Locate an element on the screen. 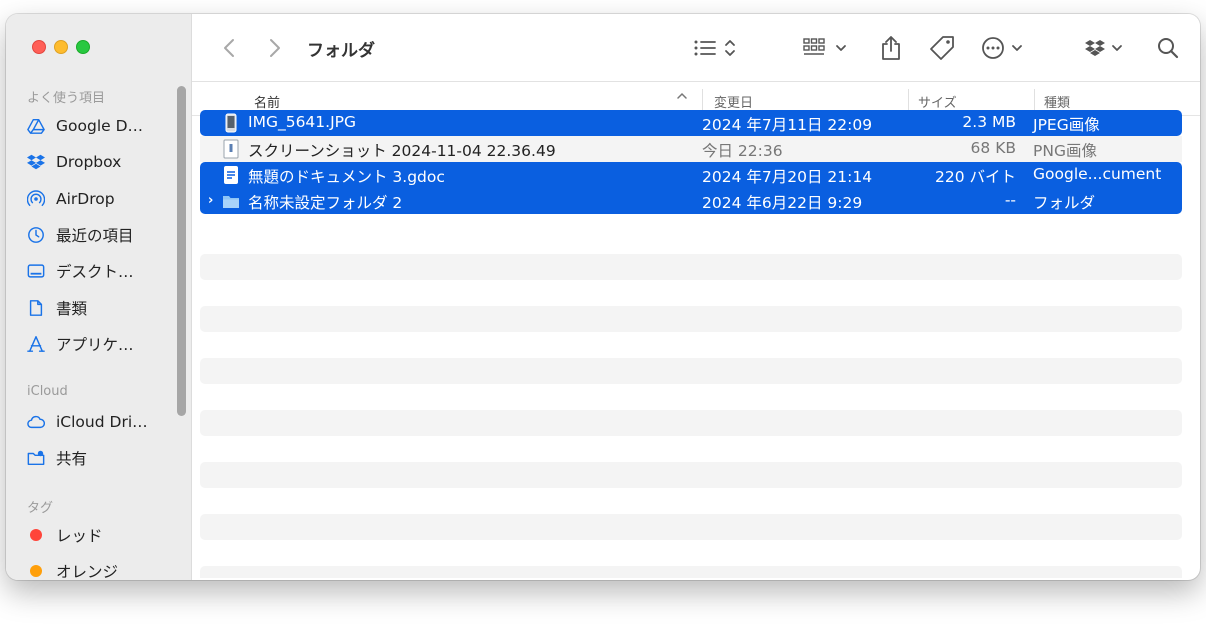  desktop-icon is located at coordinates (36, 271).